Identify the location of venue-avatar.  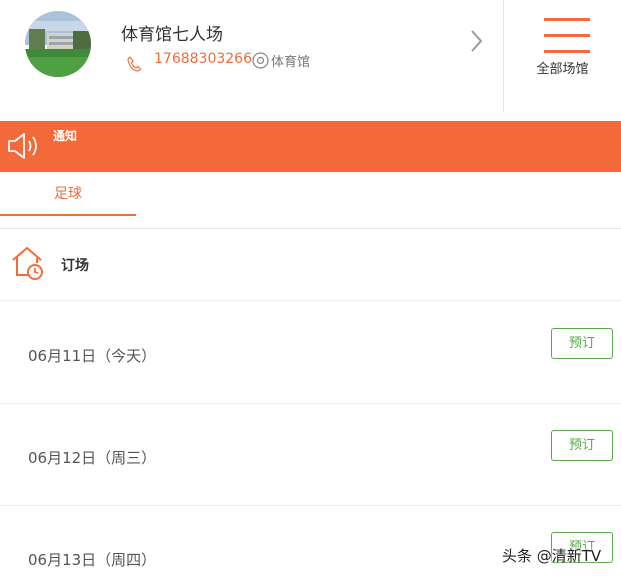
(58, 44).